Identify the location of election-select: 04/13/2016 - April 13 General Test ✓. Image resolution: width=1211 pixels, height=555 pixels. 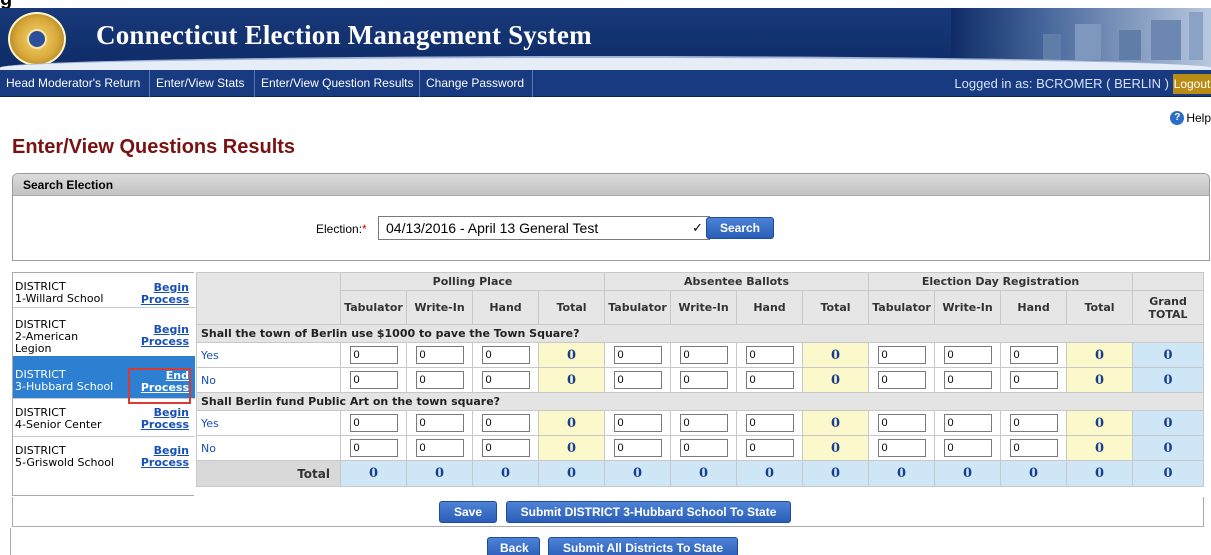
(544, 228).